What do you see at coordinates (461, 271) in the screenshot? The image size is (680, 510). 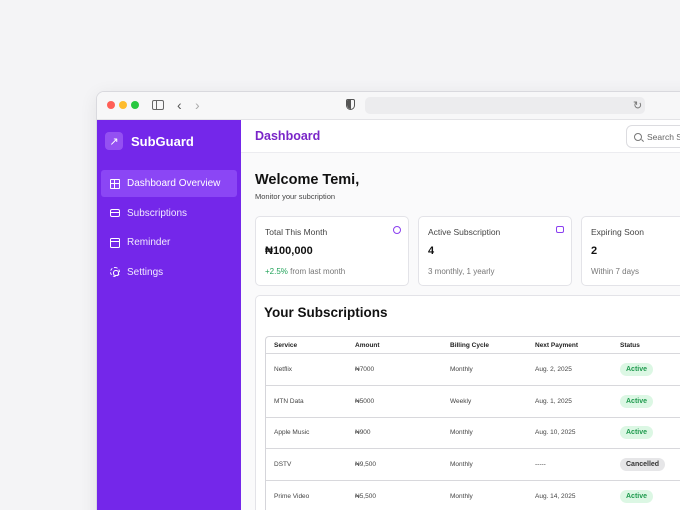 I see `card-note: 3 monthly, 1 yearly` at bounding box center [461, 271].